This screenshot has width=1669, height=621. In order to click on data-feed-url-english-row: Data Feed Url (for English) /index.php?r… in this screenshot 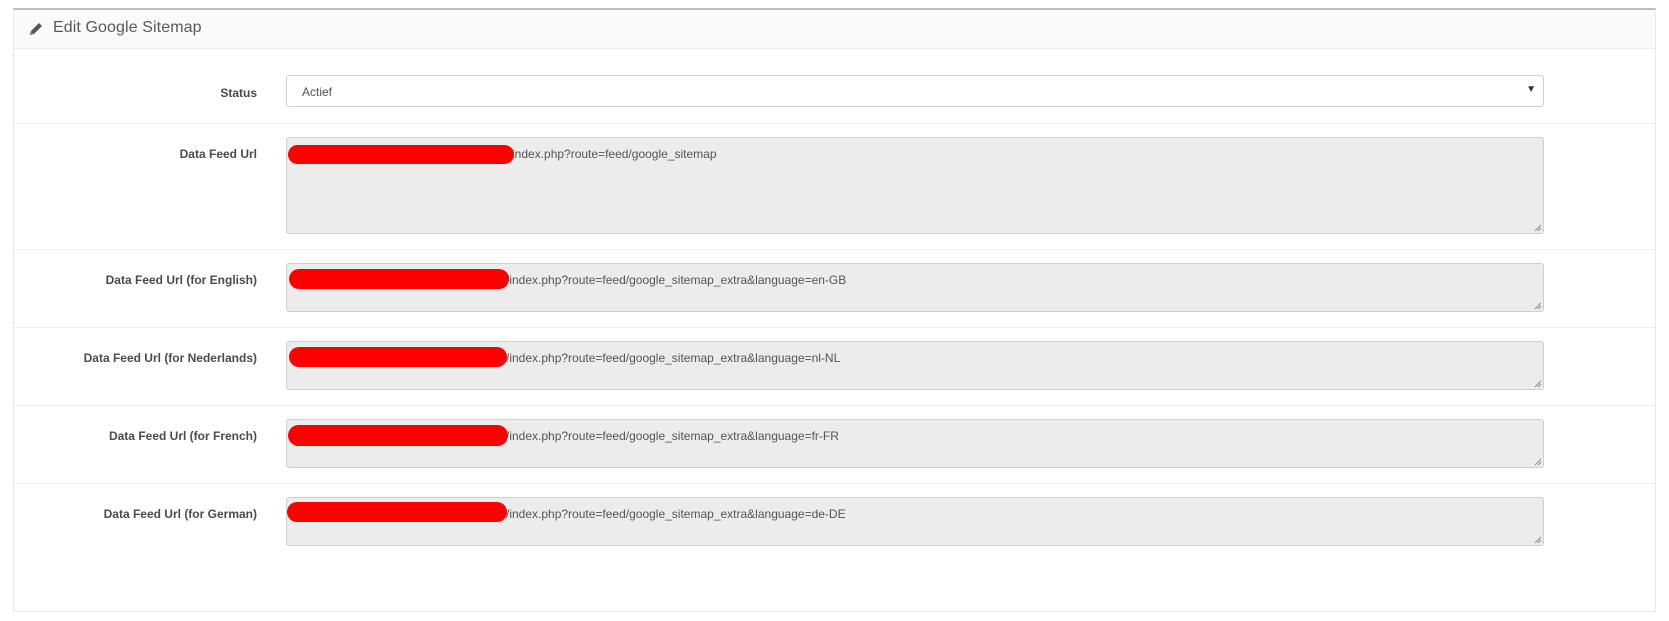, I will do `click(834, 288)`.